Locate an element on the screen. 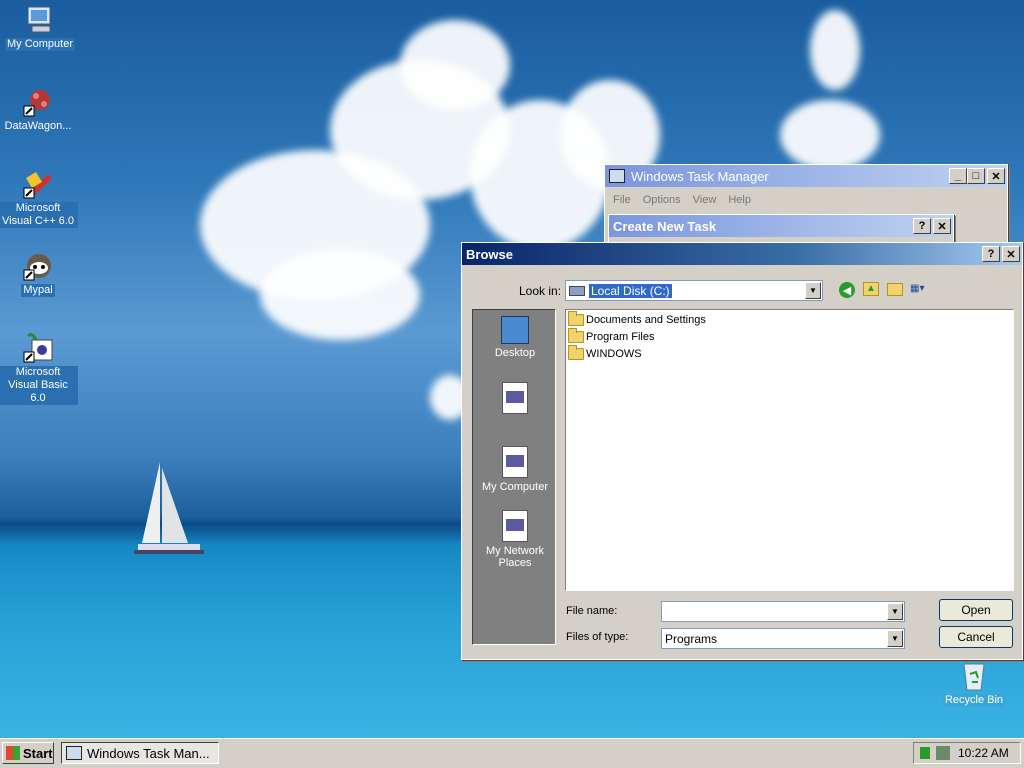 The image size is (1024, 768). create-task-title: Create New Task is located at coordinates (665, 226).